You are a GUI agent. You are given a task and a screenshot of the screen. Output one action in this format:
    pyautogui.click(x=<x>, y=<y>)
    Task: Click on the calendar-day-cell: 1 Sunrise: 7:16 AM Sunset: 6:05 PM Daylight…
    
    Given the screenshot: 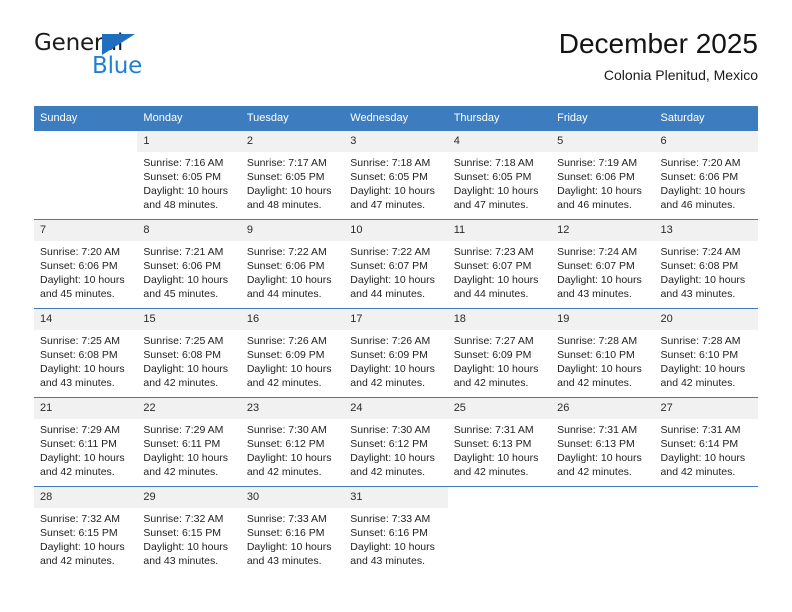 What is the action you would take?
    pyautogui.click(x=189, y=175)
    